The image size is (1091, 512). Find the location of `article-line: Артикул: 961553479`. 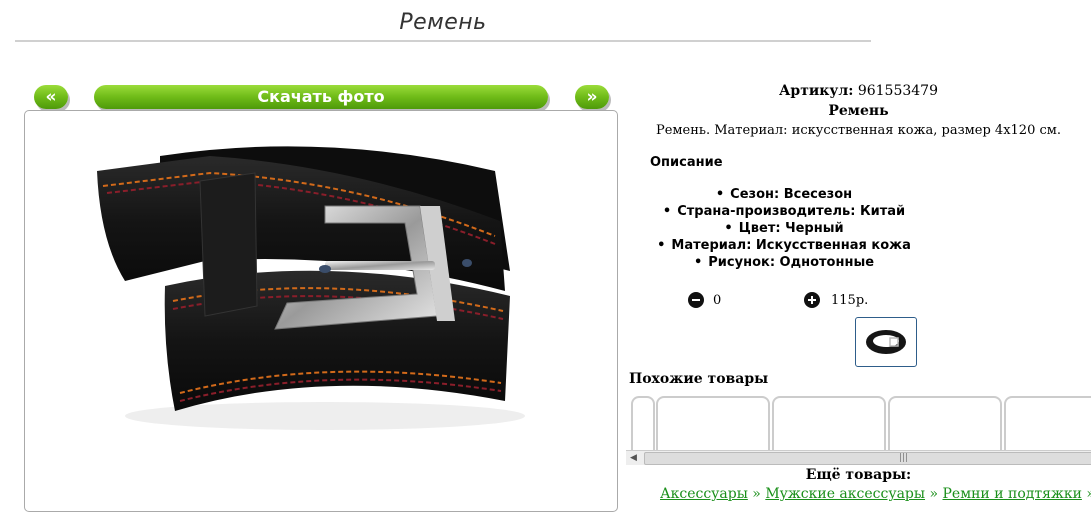

article-line: Артикул: 961553479 is located at coordinates (858, 91).